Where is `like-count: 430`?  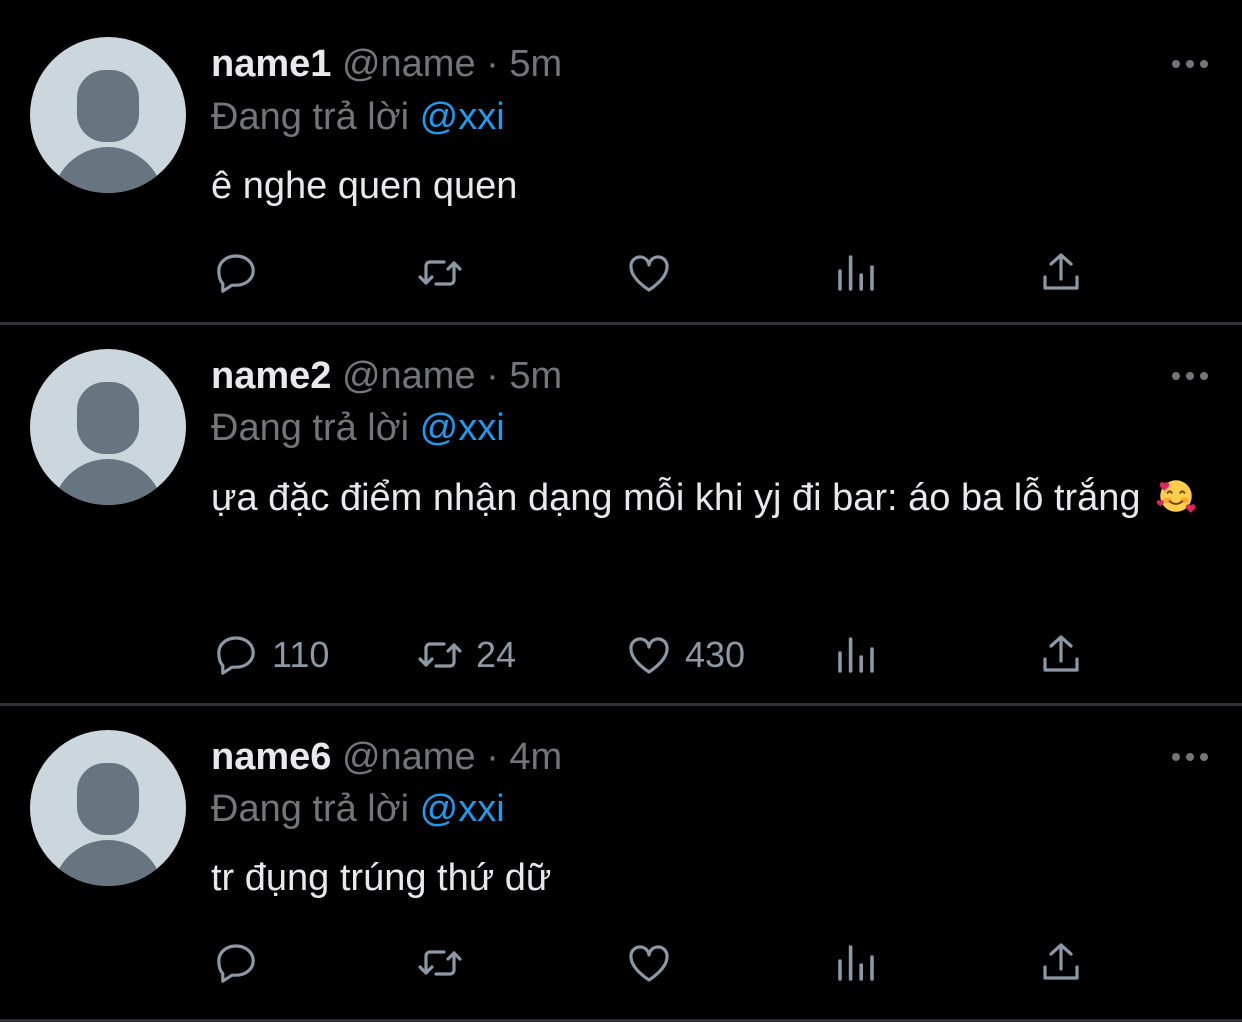
like-count: 430 is located at coordinates (715, 654).